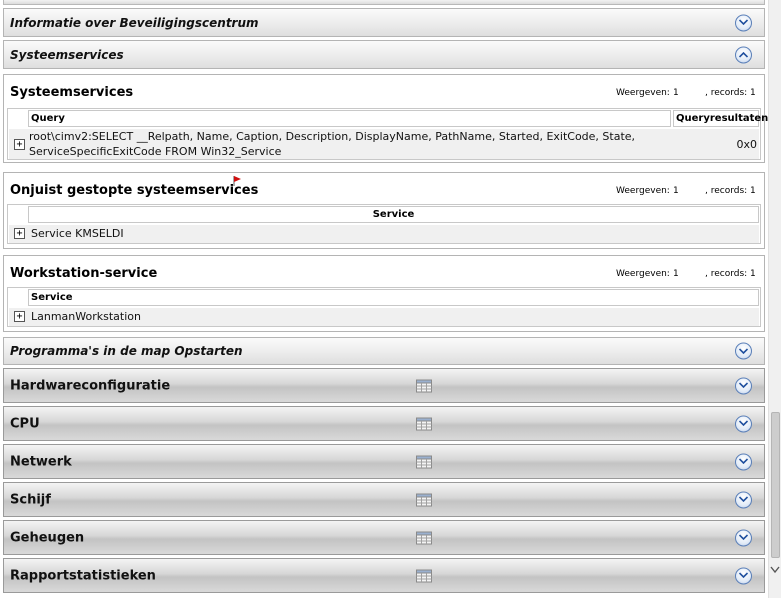 The image size is (781, 598). I want to click on table-row: + Service KMSELDI, so click(384, 234).